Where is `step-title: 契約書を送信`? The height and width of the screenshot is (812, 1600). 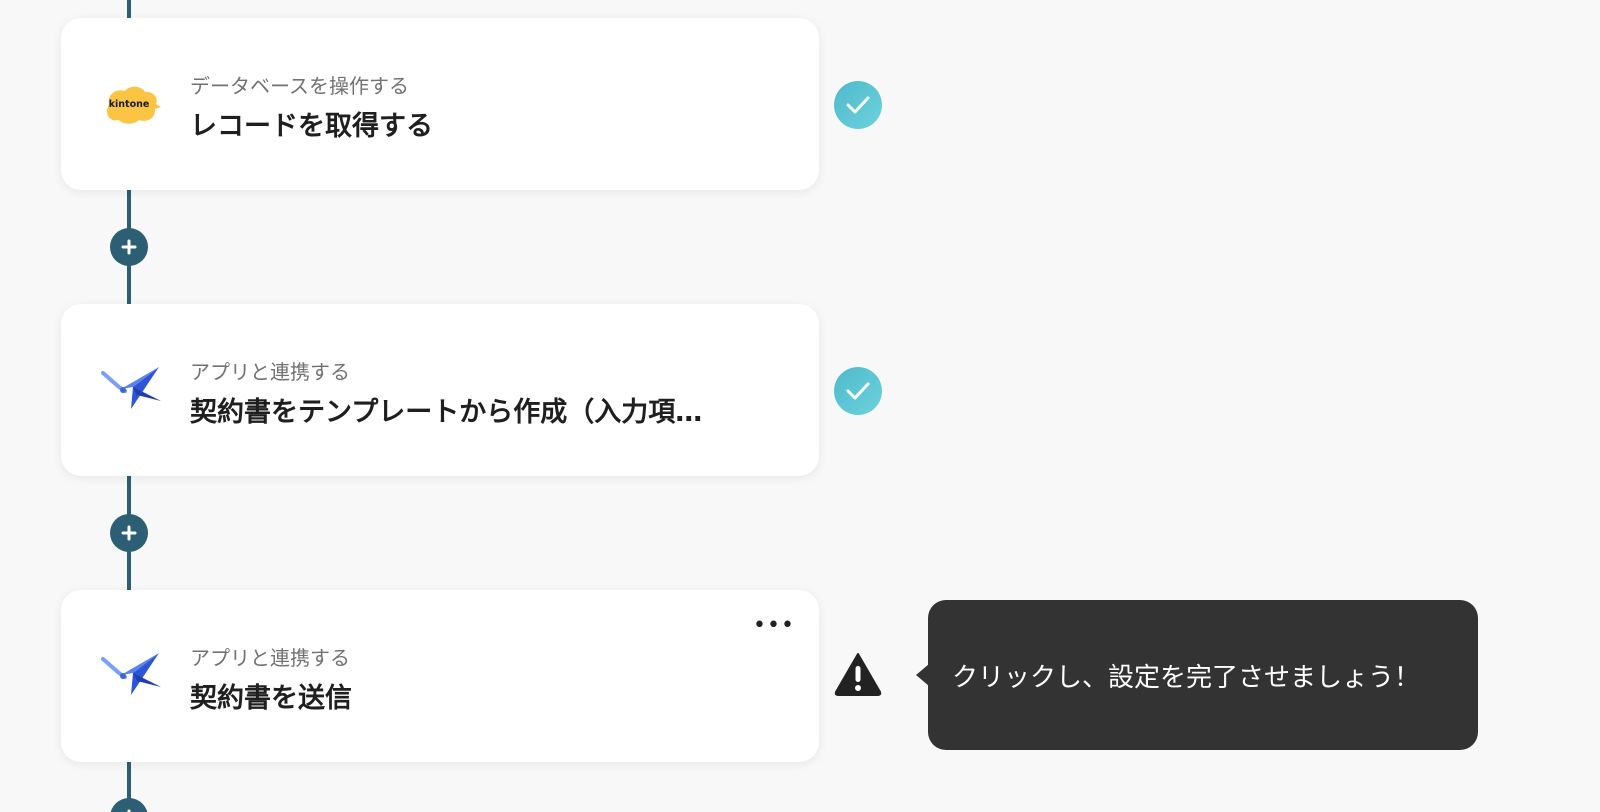
step-title: 契約書を送信 is located at coordinates (271, 698).